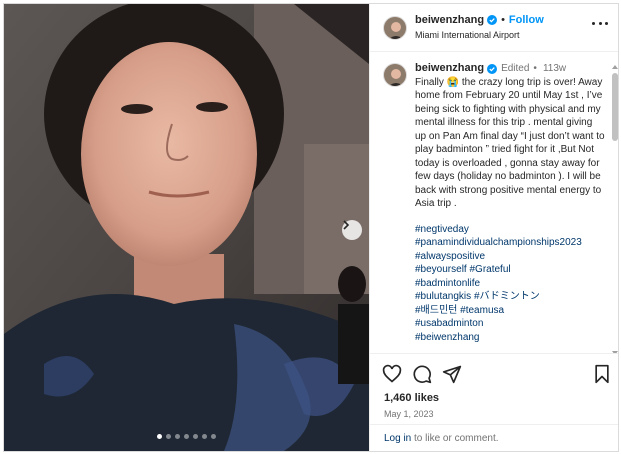 The width and height of the screenshot is (621, 454). I want to click on avatar, so click(395, 28).